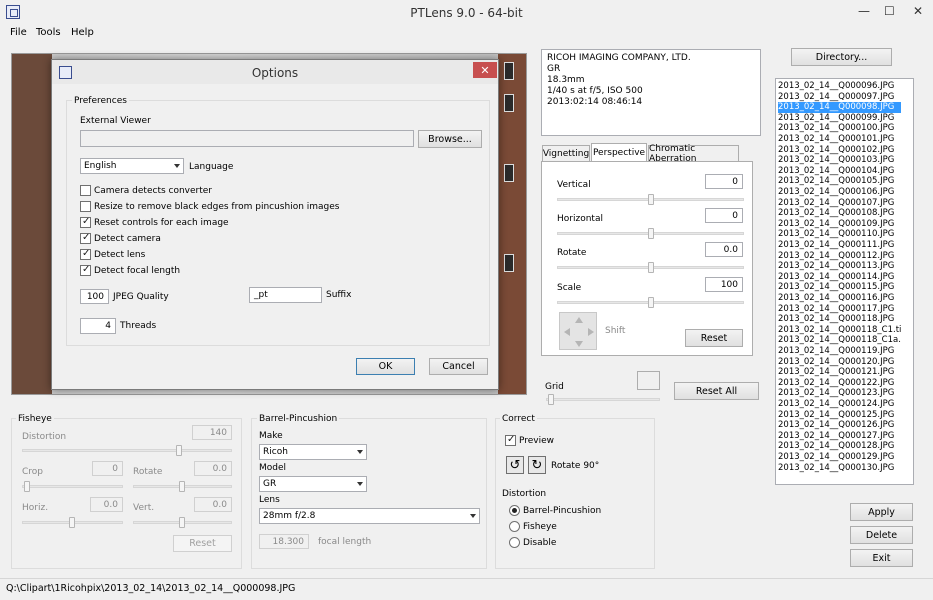 The image size is (933, 600). What do you see at coordinates (839, 256) in the screenshot?
I see `file-list-item: 2013_02_14__Q000112.JPG` at bounding box center [839, 256].